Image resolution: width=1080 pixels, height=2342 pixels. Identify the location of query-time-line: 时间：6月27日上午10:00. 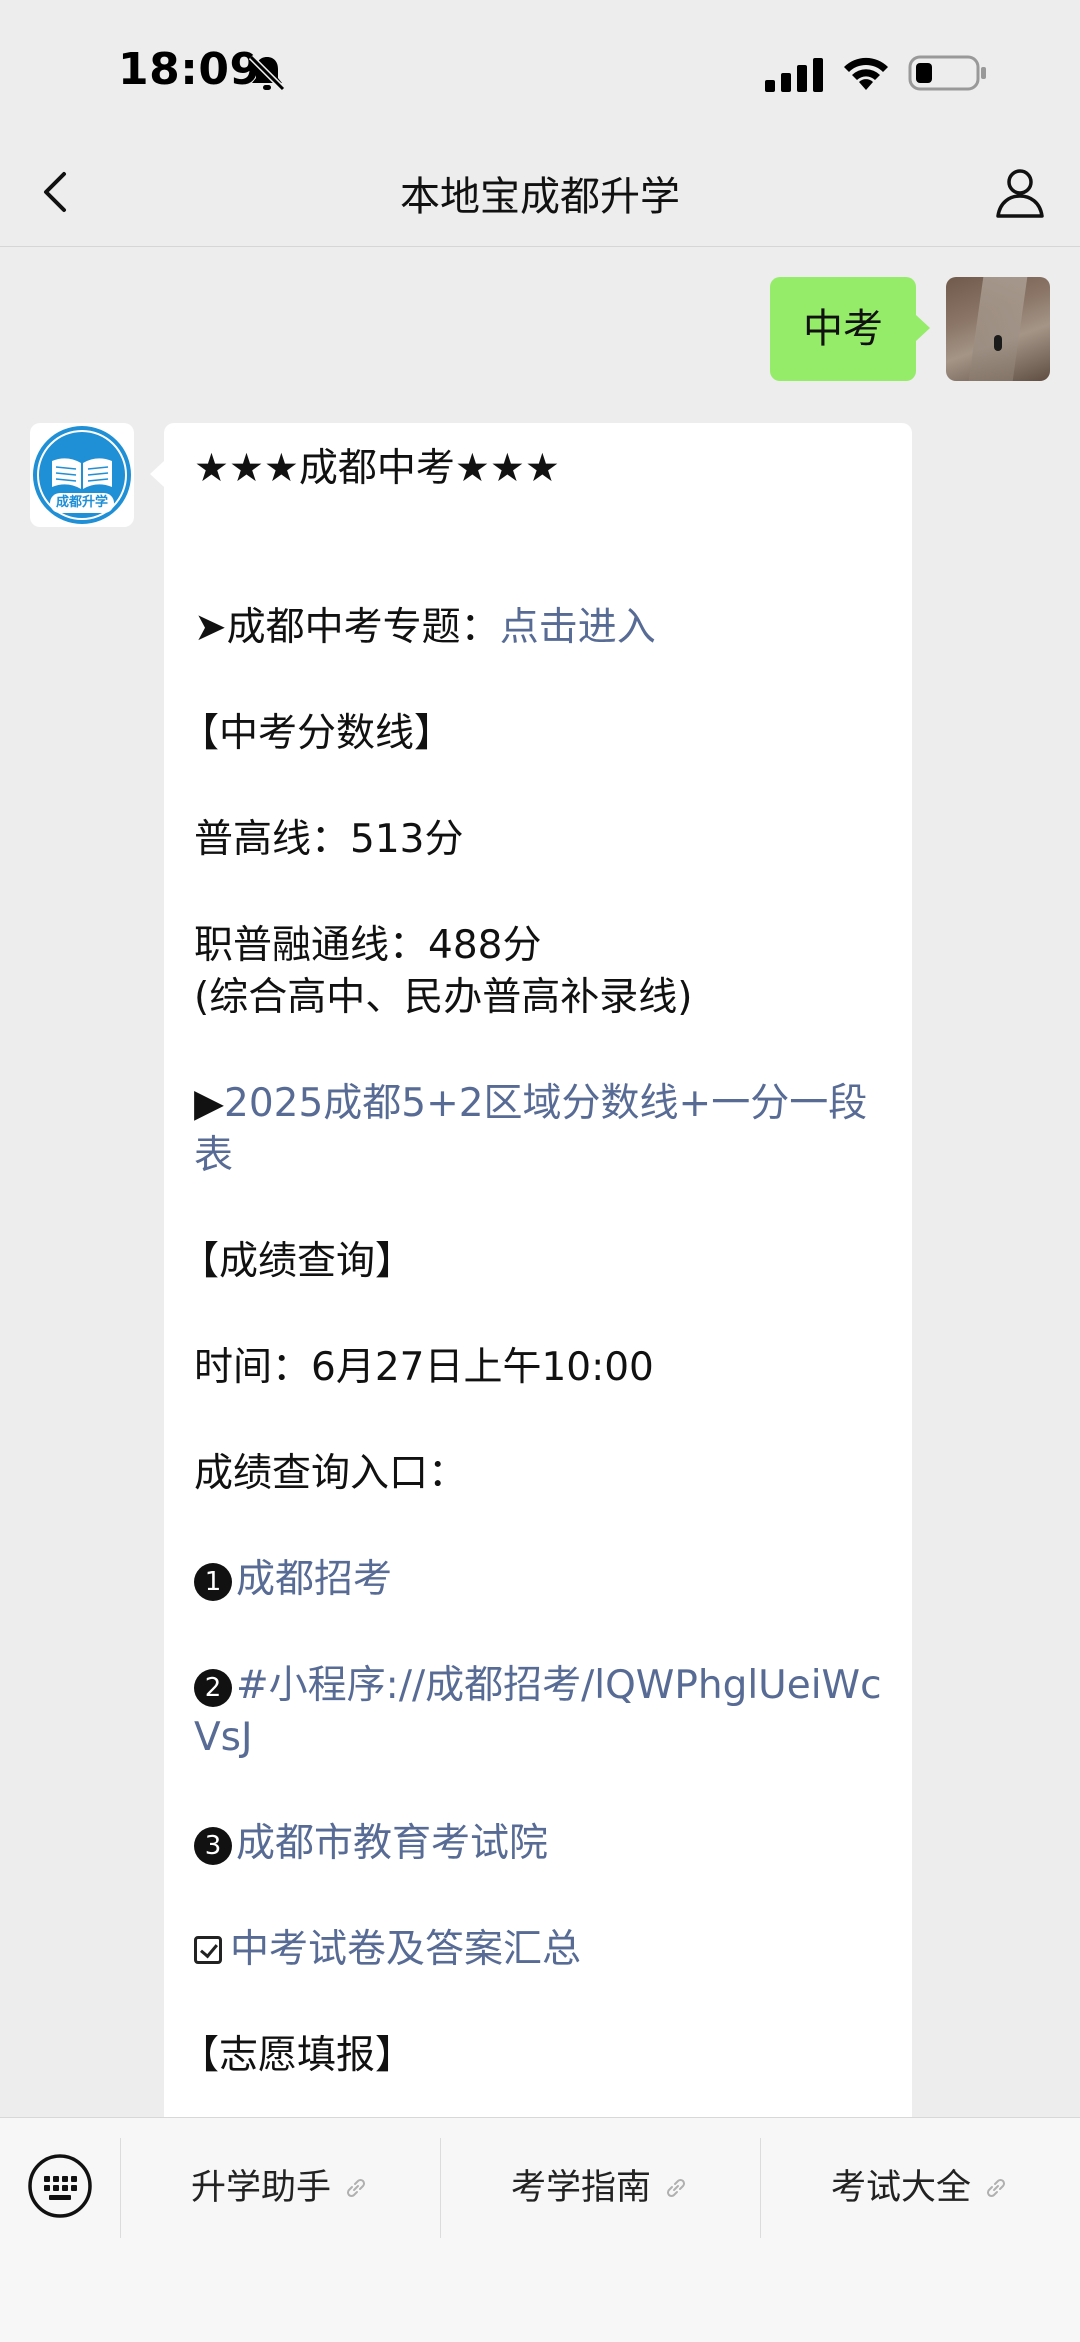
(424, 1367).